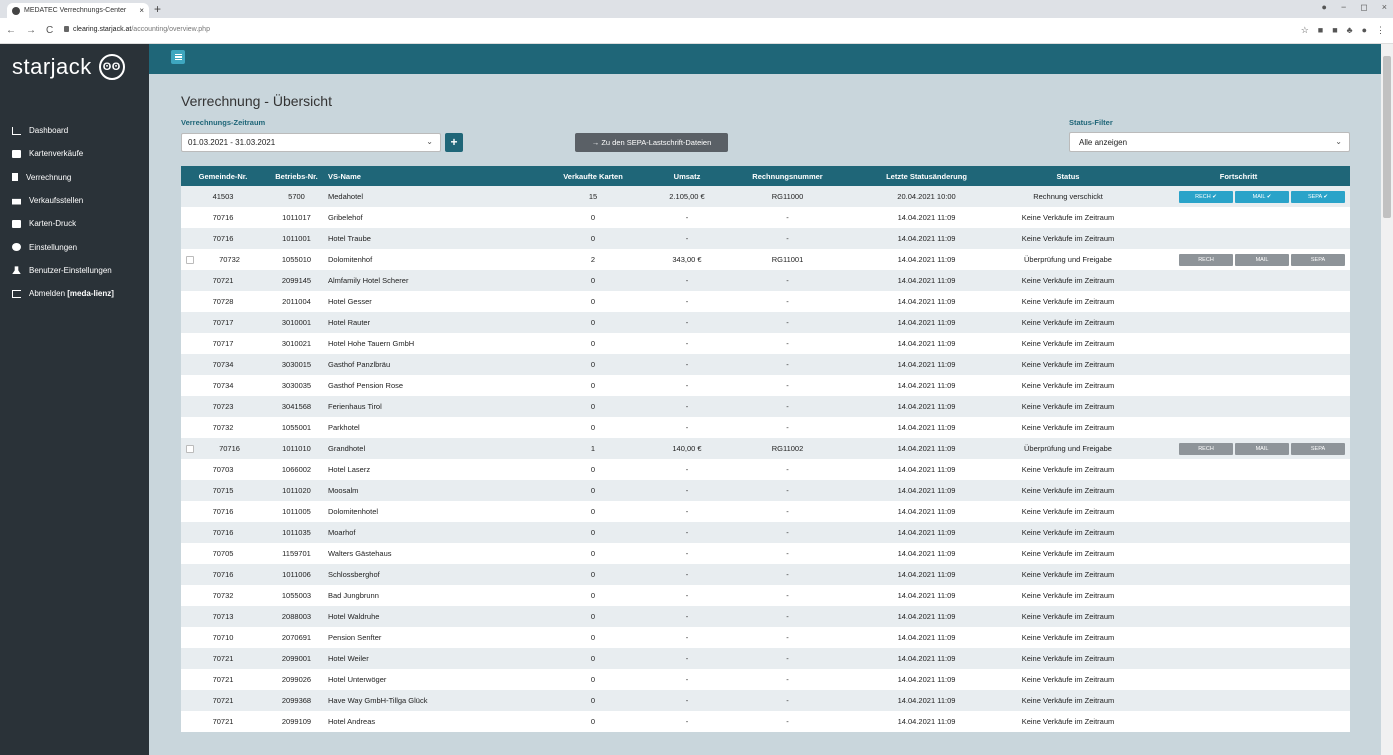 The width and height of the screenshot is (1393, 755). What do you see at coordinates (1206, 196) in the screenshot?
I see `rech-step-button: RECH ✔` at bounding box center [1206, 196].